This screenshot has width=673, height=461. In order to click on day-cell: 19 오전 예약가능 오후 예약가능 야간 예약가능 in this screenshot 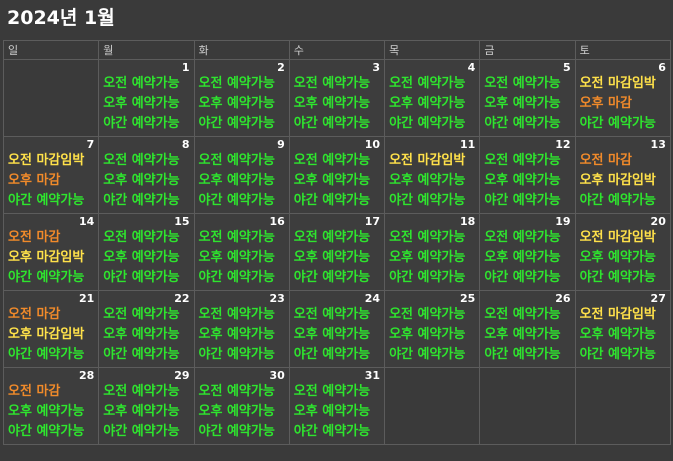, I will do `click(527, 252)`.